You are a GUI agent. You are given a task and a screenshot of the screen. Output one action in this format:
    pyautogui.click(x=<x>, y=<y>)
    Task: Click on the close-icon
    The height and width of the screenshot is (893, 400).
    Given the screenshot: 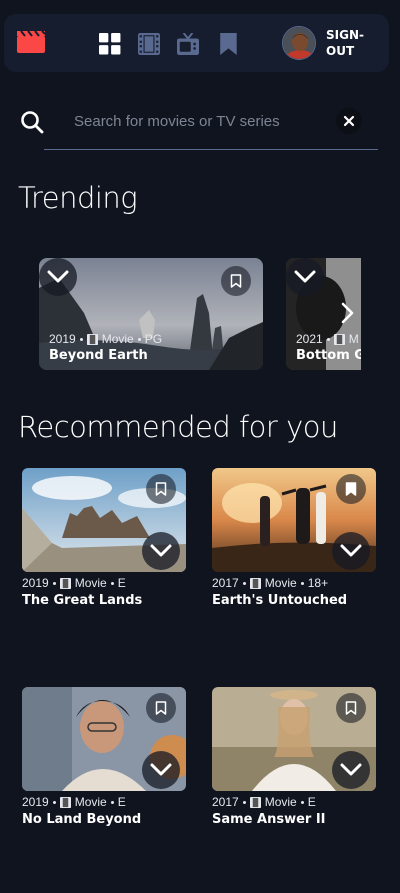 What is the action you would take?
    pyautogui.click(x=349, y=121)
    